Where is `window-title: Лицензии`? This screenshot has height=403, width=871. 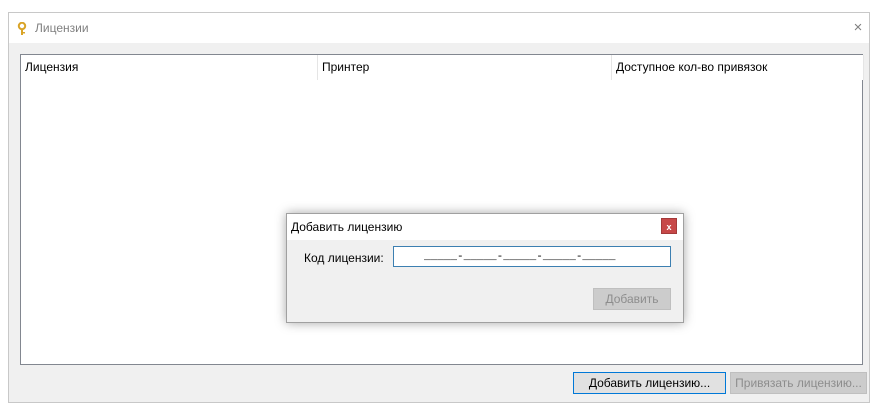
window-title: Лицензии is located at coordinates (62, 28).